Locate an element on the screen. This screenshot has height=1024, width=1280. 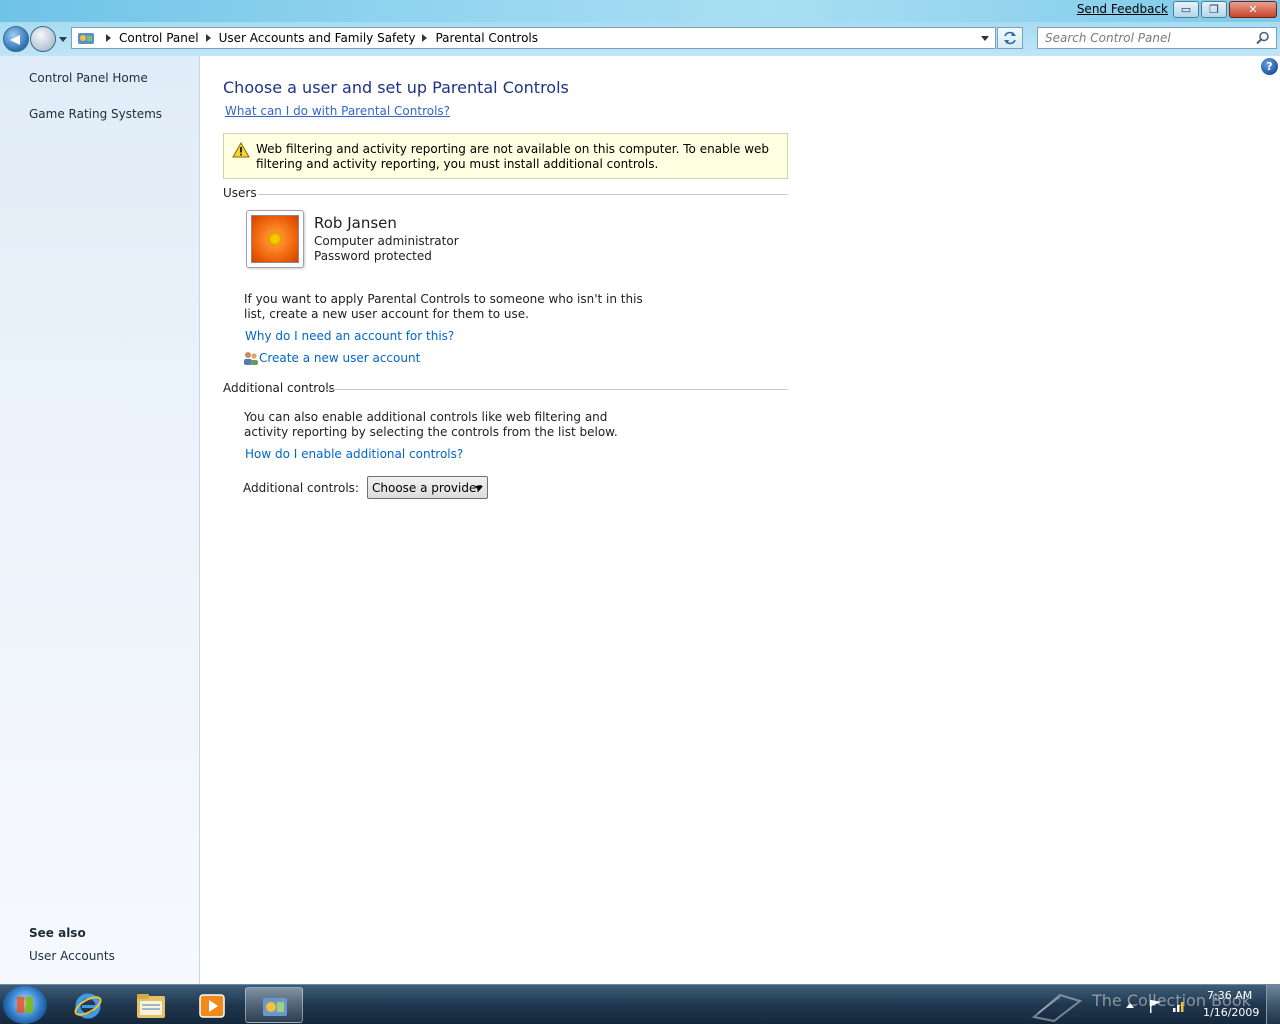
users-icon is located at coordinates (251, 358).